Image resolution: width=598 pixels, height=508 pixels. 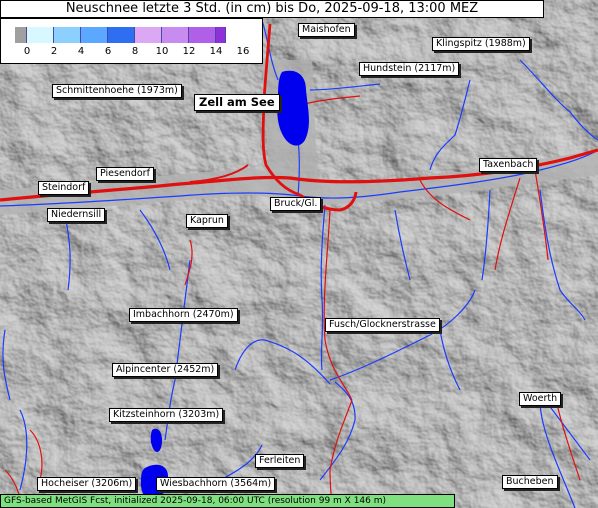 What do you see at coordinates (108, 51) in the screenshot?
I see `legend-tick: 6` at bounding box center [108, 51].